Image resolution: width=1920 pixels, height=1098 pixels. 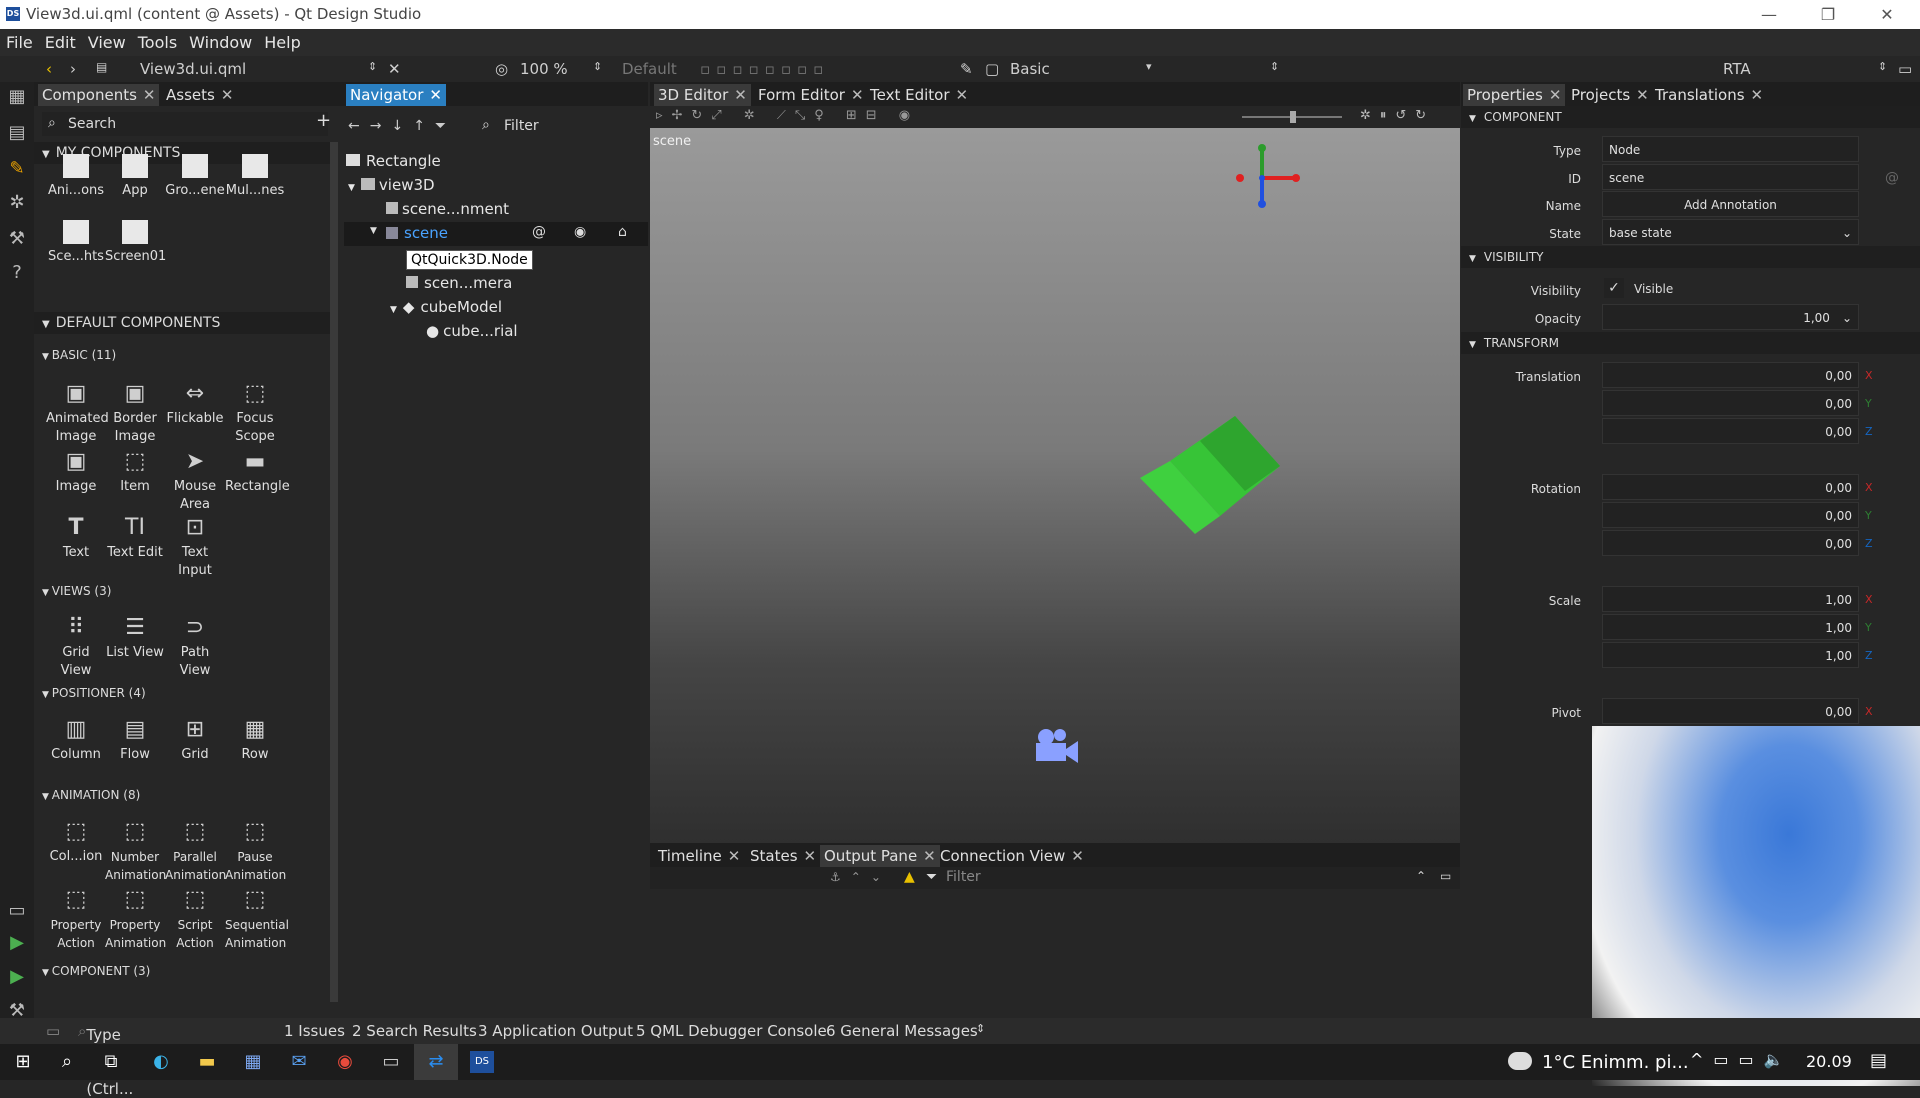 What do you see at coordinates (1737, 69) in the screenshot?
I see `rta-dropdown: RTA` at bounding box center [1737, 69].